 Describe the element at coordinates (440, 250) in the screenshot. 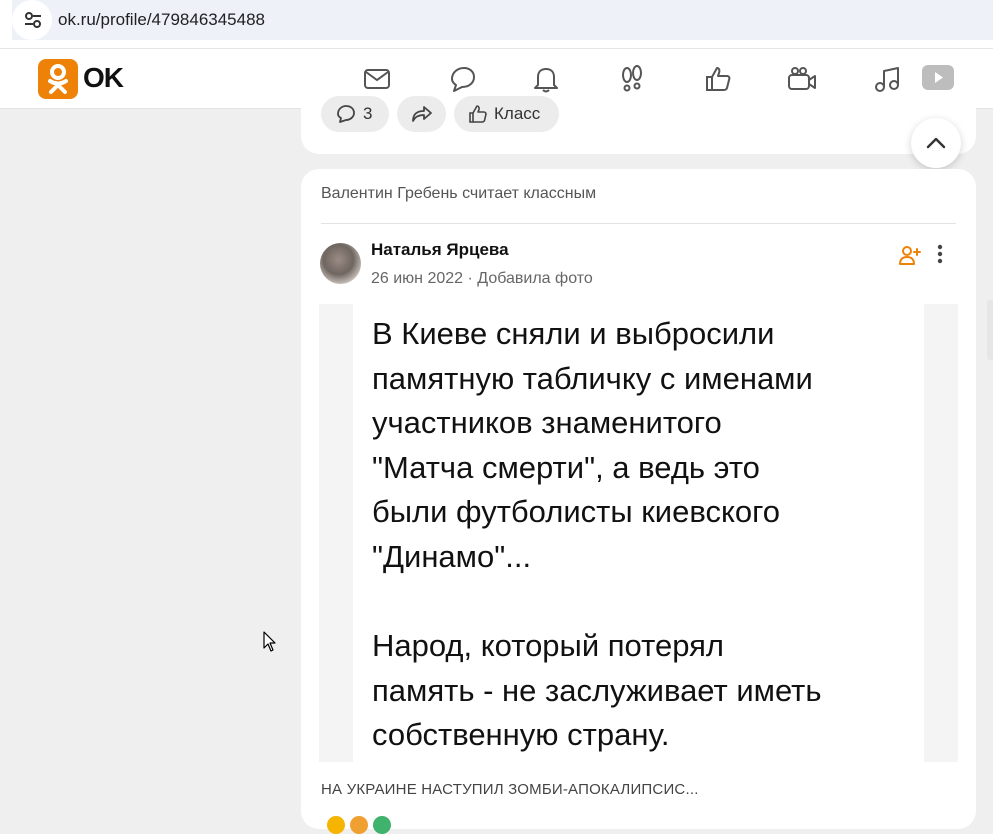

I see `author-name: Наталья Ярцева` at that location.